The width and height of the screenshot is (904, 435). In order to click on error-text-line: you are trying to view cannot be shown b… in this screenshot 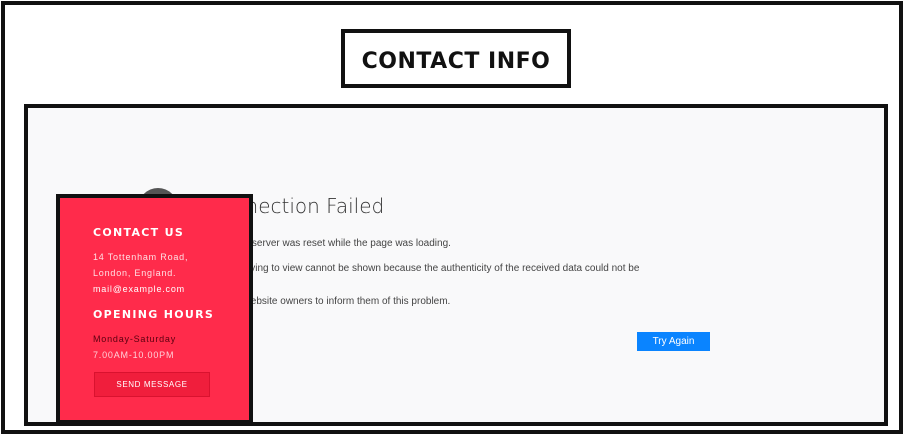, I will do `click(424, 268)`.